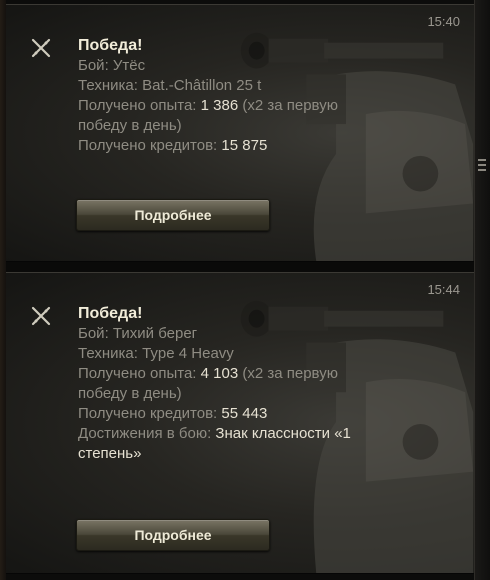  I want to click on scrollbar-handle, so click(482, 167).